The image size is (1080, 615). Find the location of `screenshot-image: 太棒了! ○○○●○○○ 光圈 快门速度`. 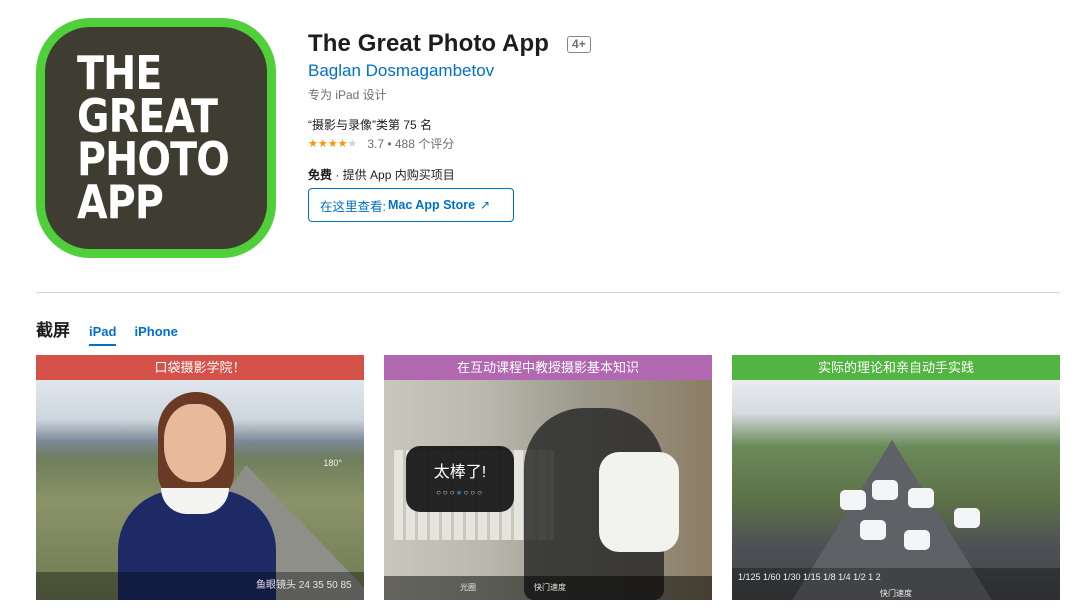

screenshot-image: 太棒了! ○○○●○○○ 光圈 快门速度 is located at coordinates (548, 490).